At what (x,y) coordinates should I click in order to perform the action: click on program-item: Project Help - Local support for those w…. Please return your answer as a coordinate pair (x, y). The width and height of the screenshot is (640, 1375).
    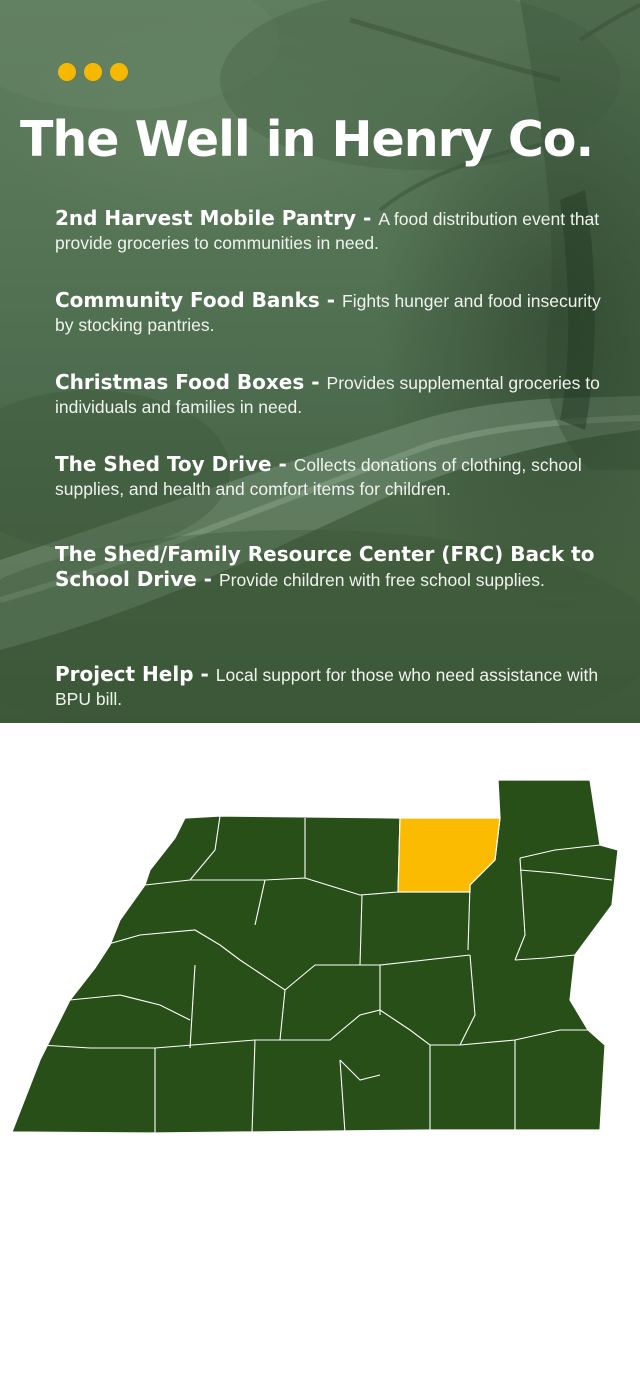
    Looking at the image, I should click on (335, 686).